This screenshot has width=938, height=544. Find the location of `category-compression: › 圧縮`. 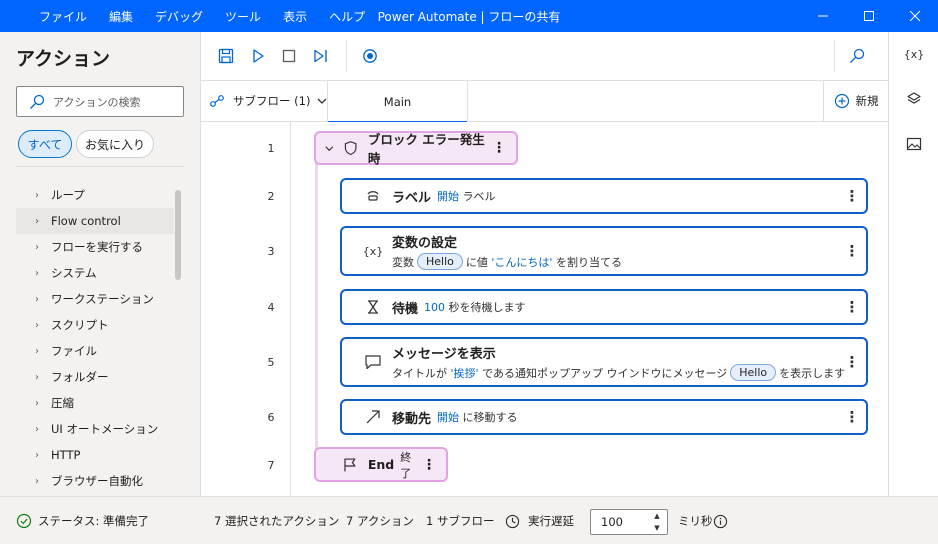

category-compression: › 圧縮 is located at coordinates (95, 403).